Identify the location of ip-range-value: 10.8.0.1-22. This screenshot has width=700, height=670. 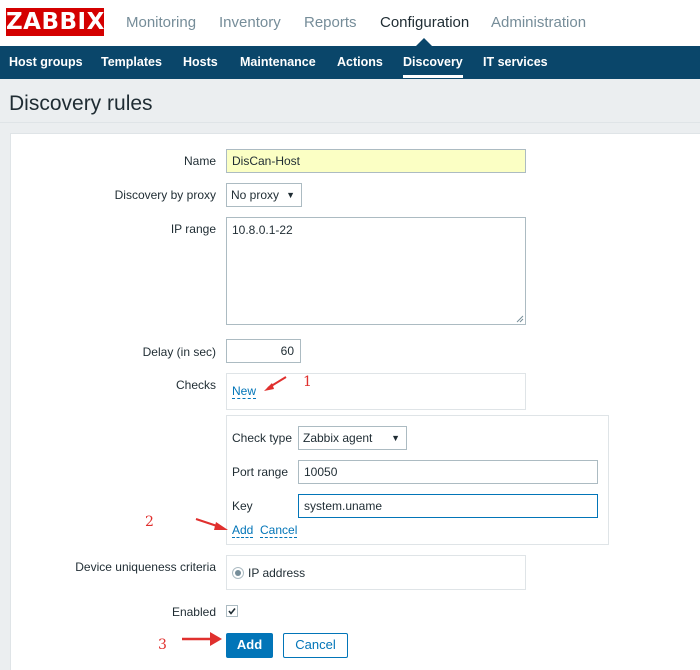
(262, 230).